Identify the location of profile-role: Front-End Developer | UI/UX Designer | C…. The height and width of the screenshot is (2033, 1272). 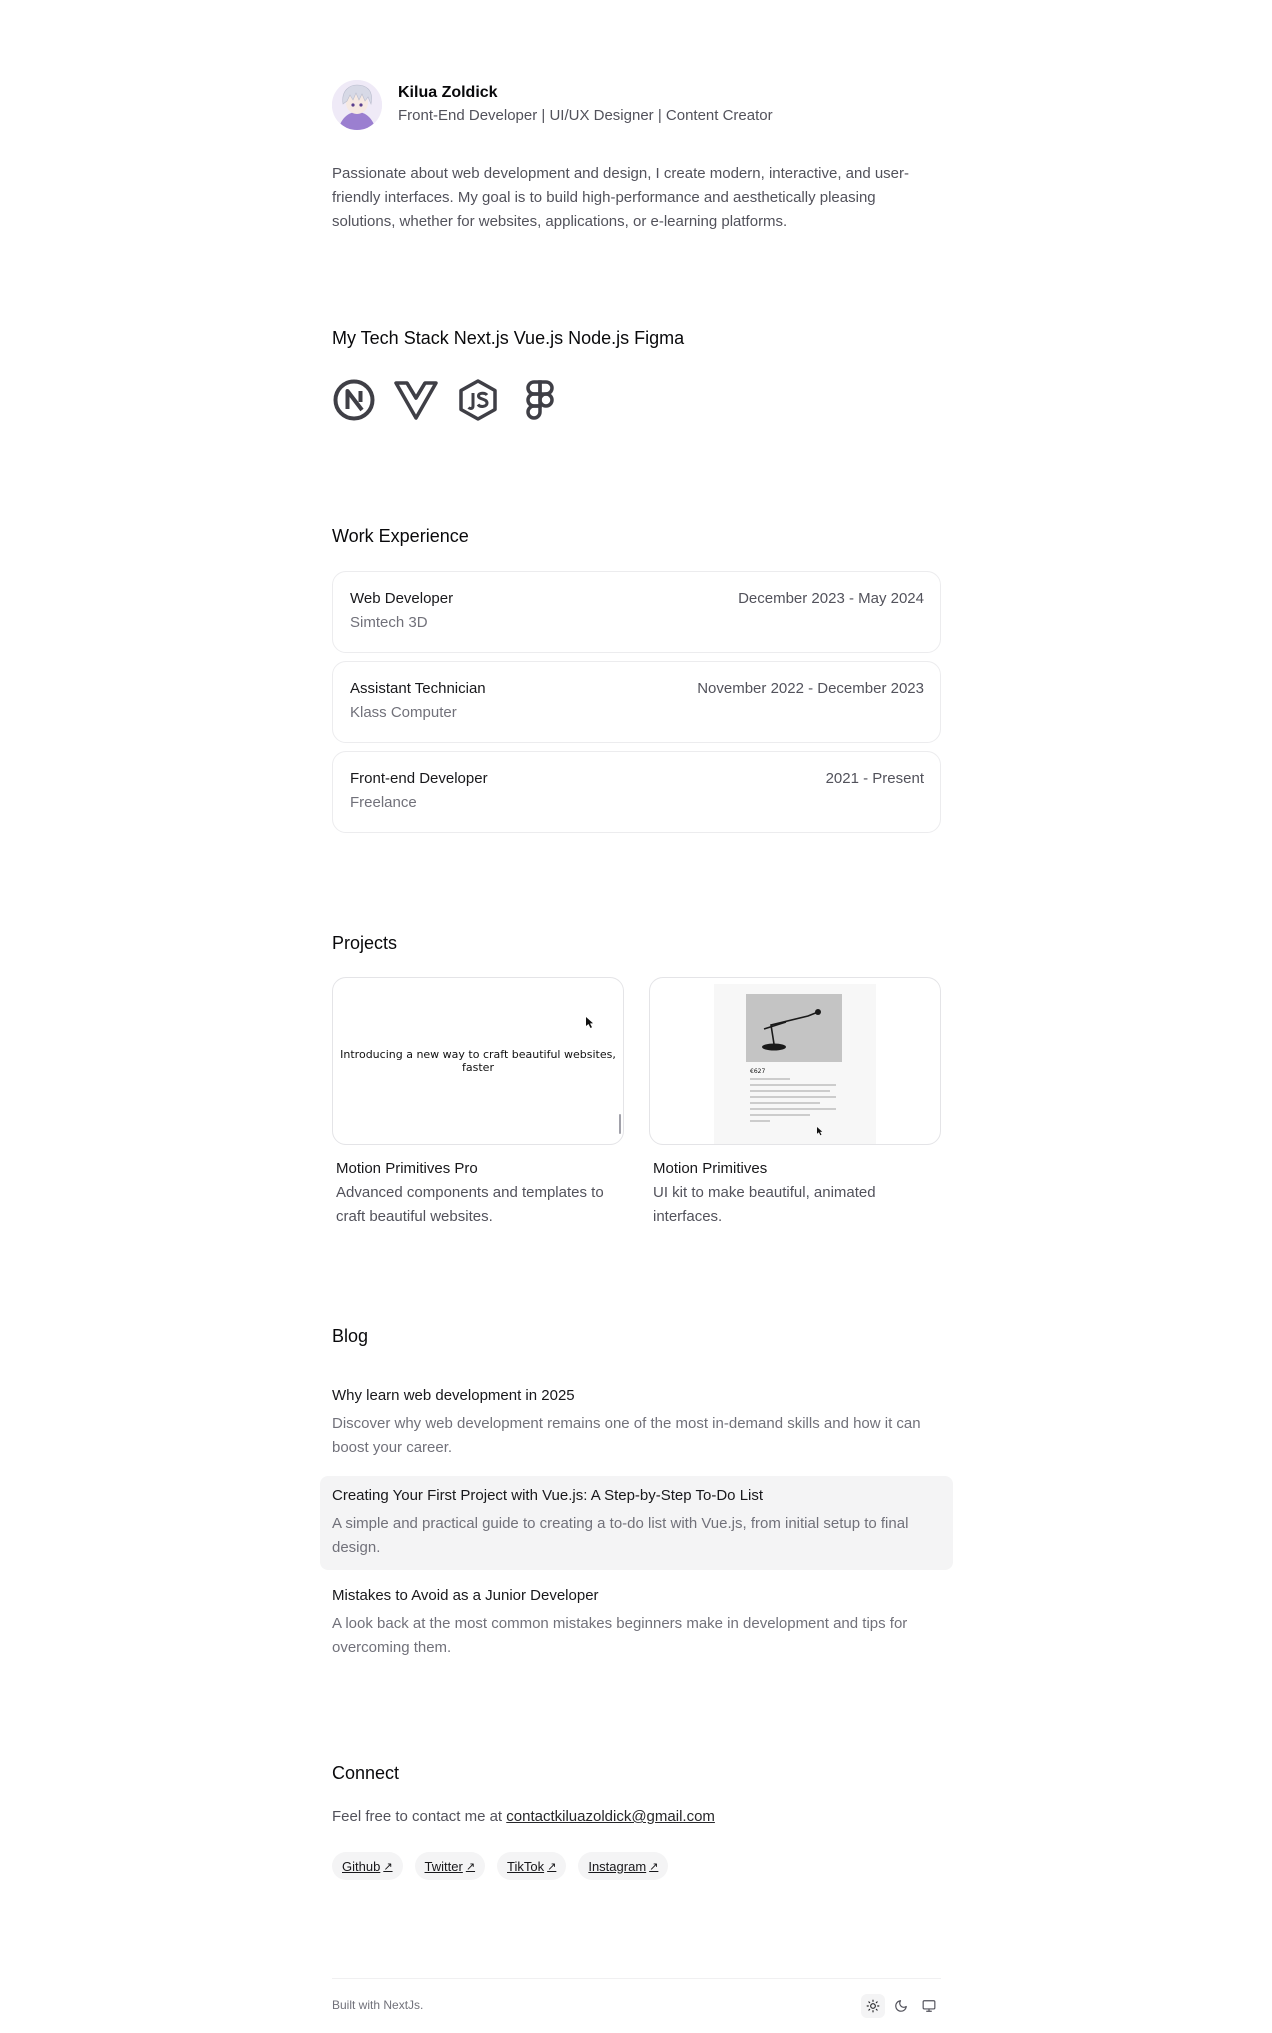
(585, 115).